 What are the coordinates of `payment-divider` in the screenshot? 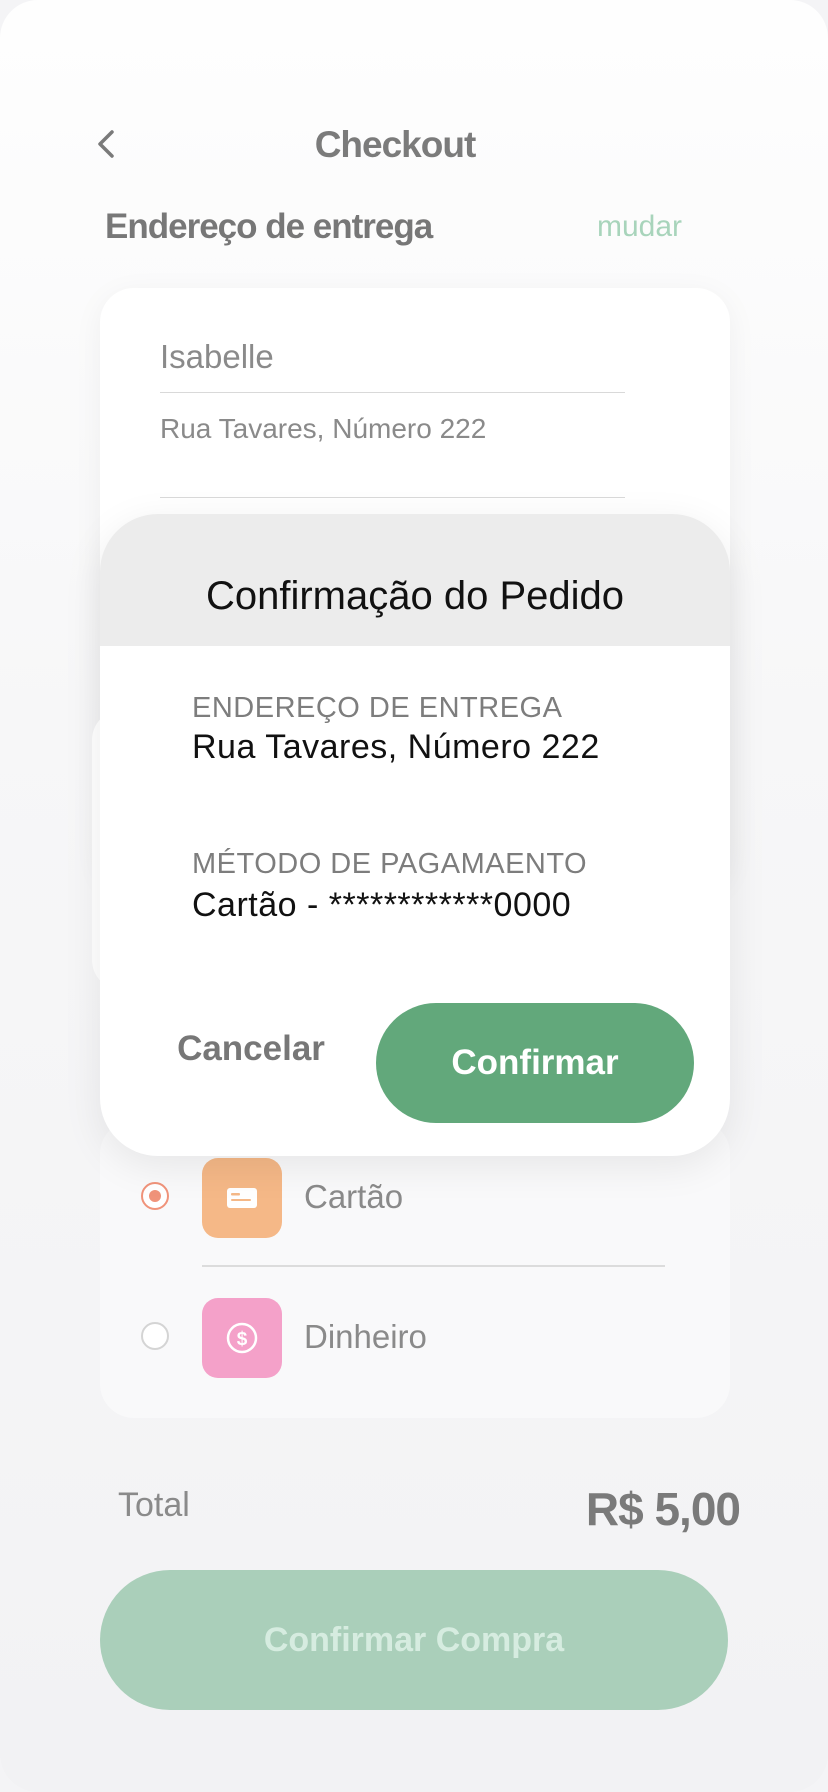 It's located at (433, 1266).